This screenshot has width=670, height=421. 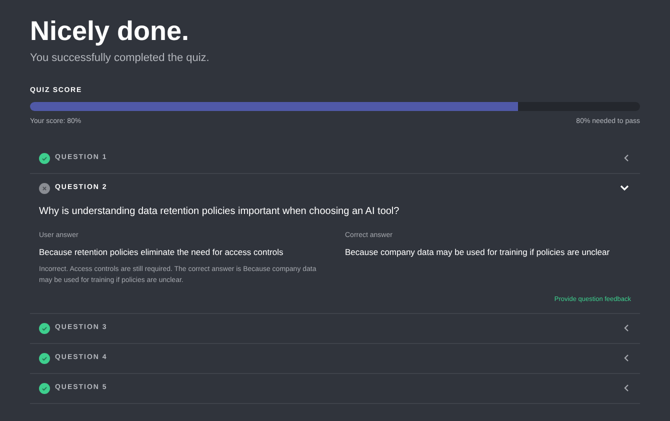 What do you see at coordinates (478, 252) in the screenshot?
I see `correct-answer: Because company data may be used for training if policies are unclear` at bounding box center [478, 252].